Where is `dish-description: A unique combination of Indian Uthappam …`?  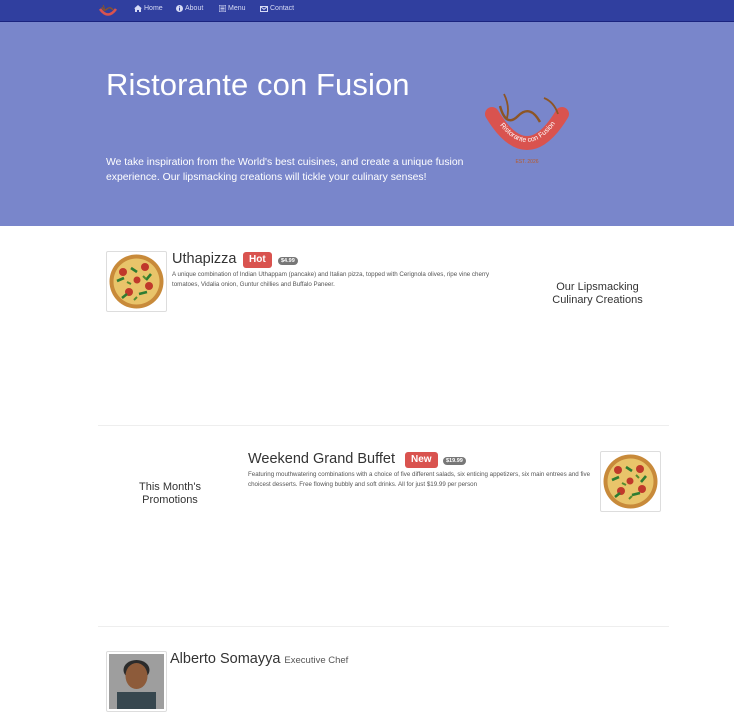 dish-description: A unique combination of Indian Uthappam … is located at coordinates (331, 279).